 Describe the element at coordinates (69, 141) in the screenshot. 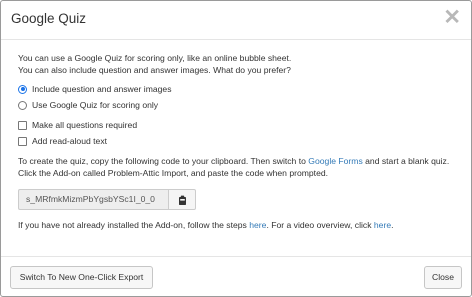

I see `checkbox-label-read-aloud: Add read-aloud text` at that location.